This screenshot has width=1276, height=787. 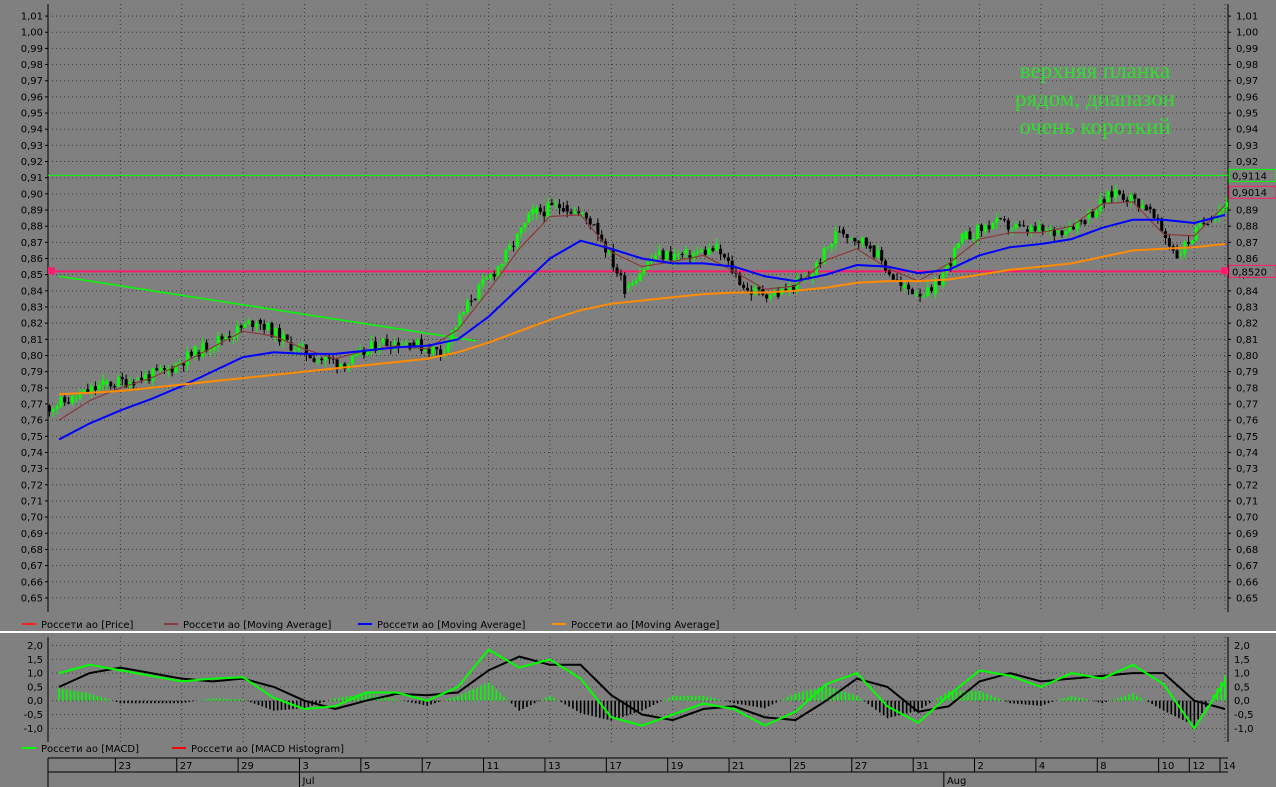 I want to click on price-tick-label-right: 0,84, so click(x=1247, y=291).